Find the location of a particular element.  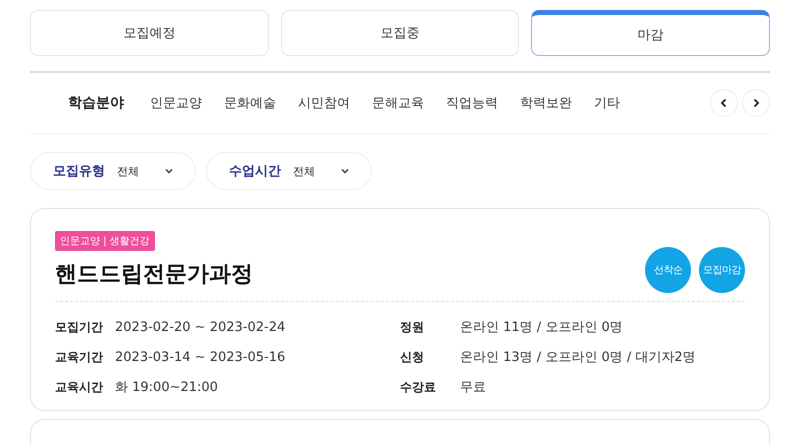

category-link: 문화예술 is located at coordinates (250, 103).